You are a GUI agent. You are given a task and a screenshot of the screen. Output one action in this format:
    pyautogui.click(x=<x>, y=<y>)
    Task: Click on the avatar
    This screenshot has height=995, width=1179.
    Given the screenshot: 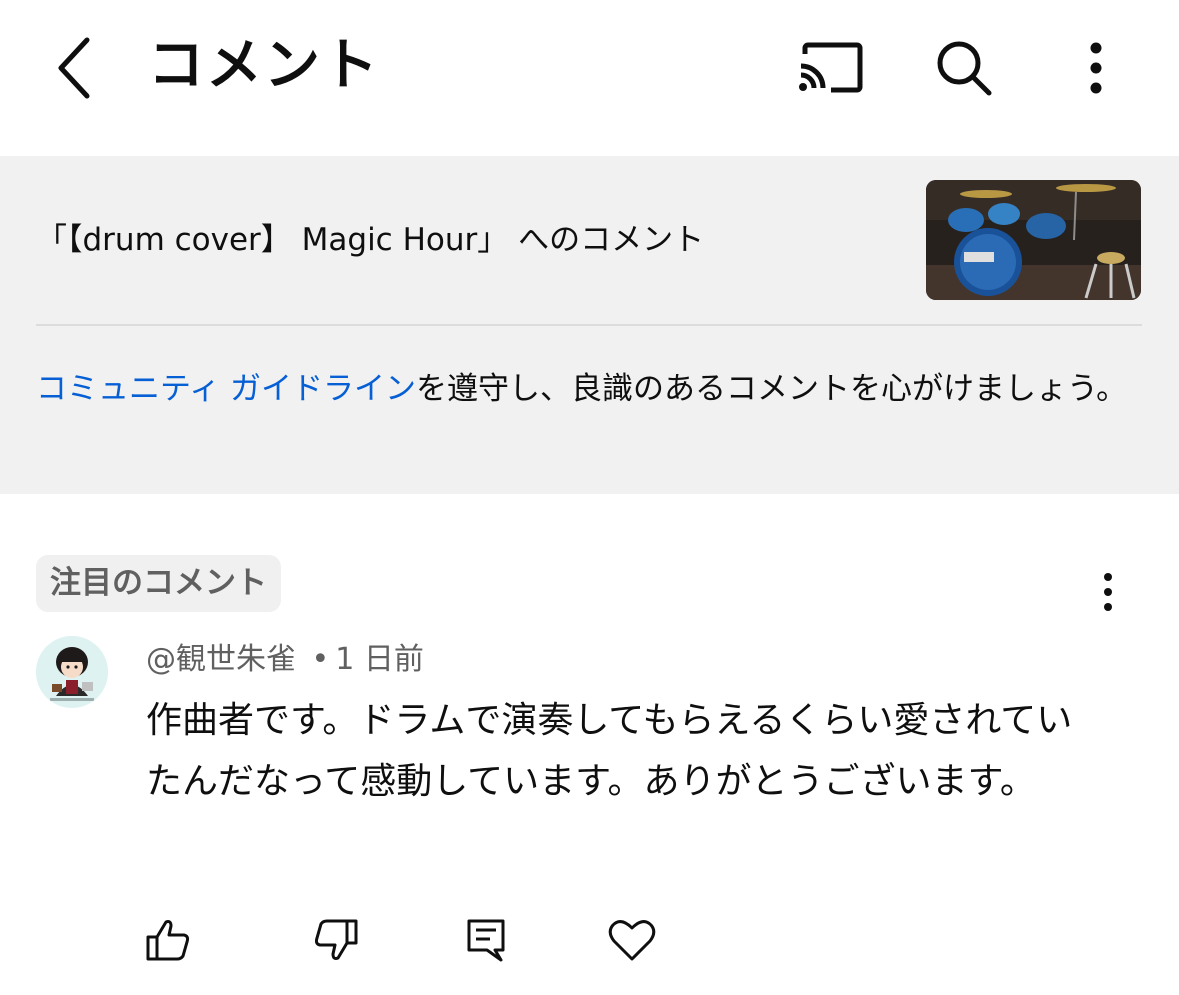 What is the action you would take?
    pyautogui.click(x=72, y=672)
    